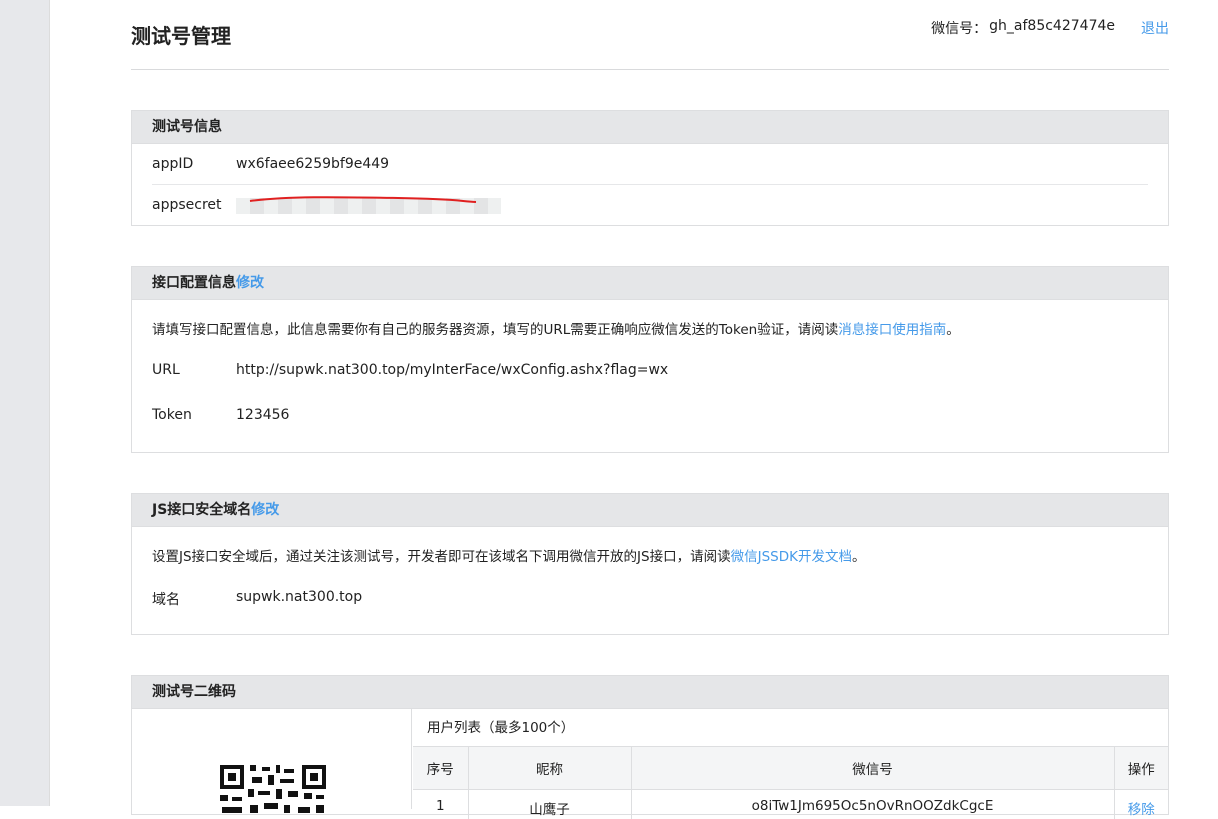  I want to click on account-info: 微信号： gh_af85c427474e 退出, so click(1050, 28).